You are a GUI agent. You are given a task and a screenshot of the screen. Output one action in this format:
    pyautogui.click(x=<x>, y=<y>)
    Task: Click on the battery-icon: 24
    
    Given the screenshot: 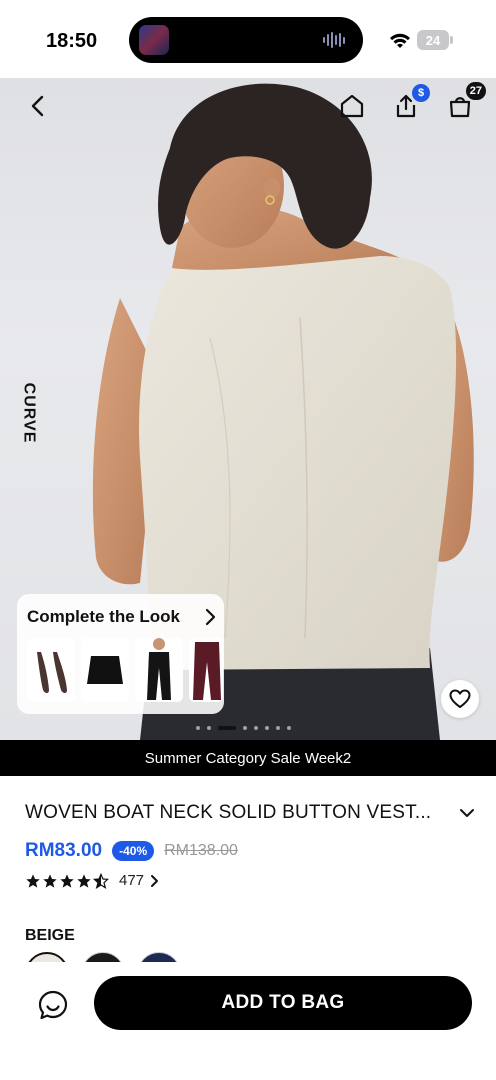 What is the action you would take?
    pyautogui.click(x=435, y=40)
    